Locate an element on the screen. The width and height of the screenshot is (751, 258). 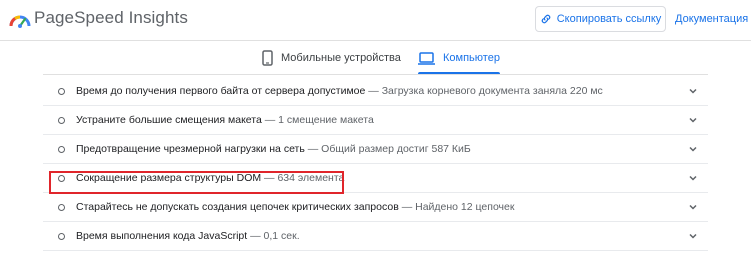
device-tabs: Мобильные устройства Компьютер is located at coordinates (375, 58).